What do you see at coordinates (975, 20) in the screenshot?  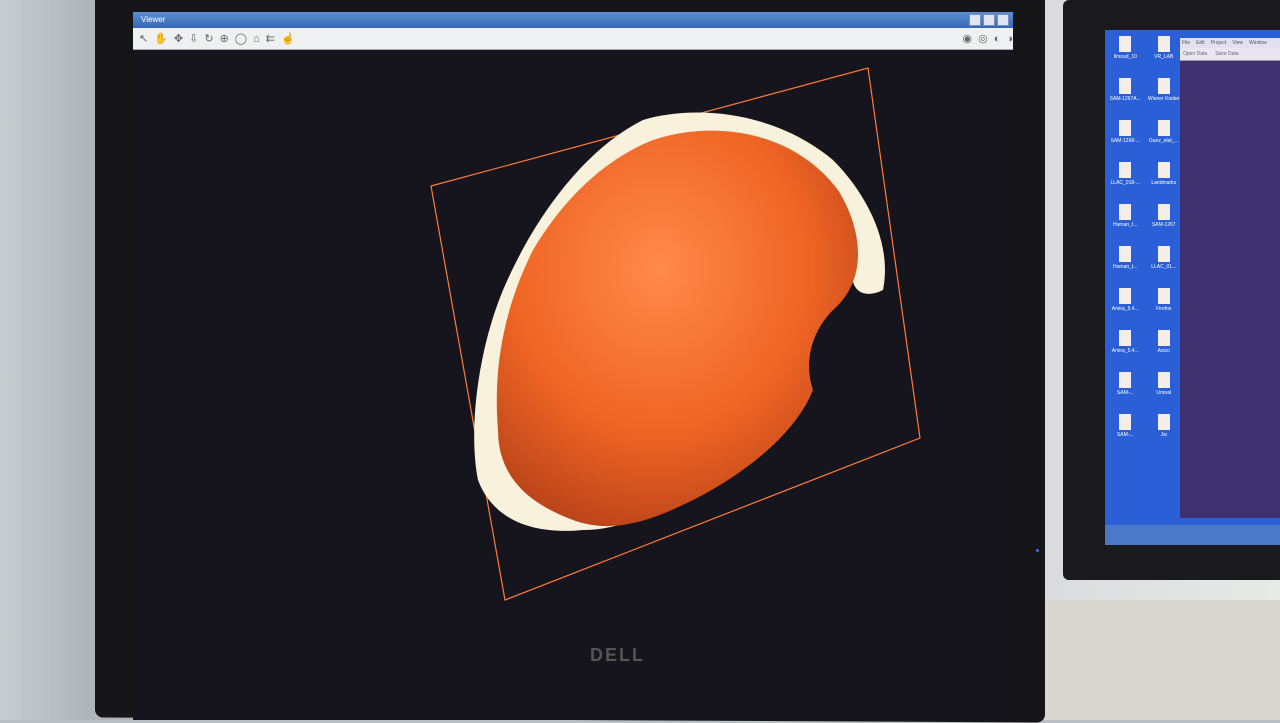 I see `minimize-button` at bounding box center [975, 20].